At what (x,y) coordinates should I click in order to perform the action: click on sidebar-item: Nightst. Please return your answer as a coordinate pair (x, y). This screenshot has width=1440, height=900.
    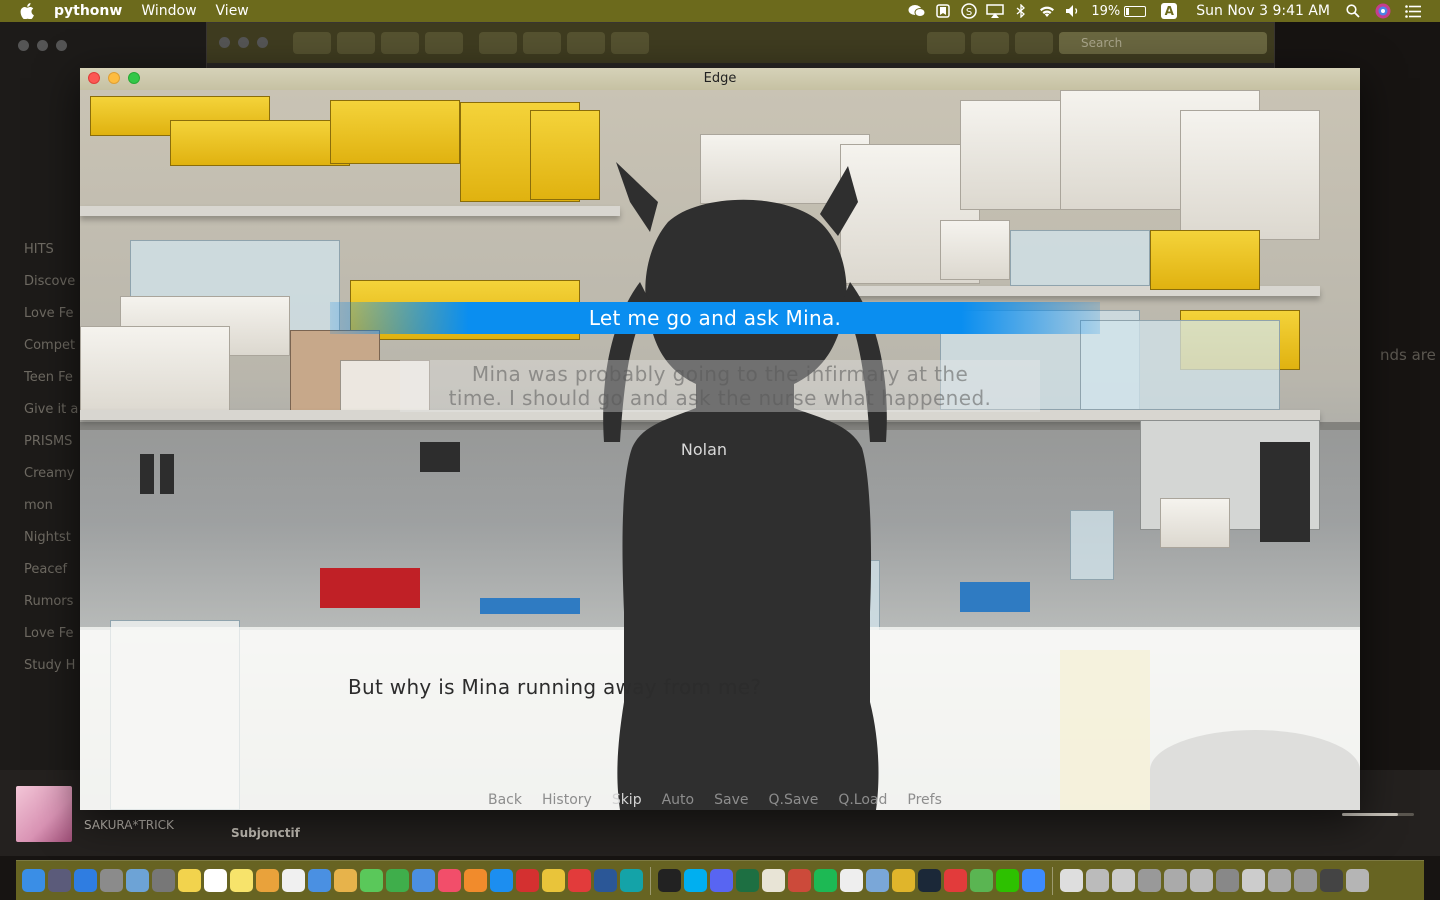
    Looking at the image, I should click on (51, 538).